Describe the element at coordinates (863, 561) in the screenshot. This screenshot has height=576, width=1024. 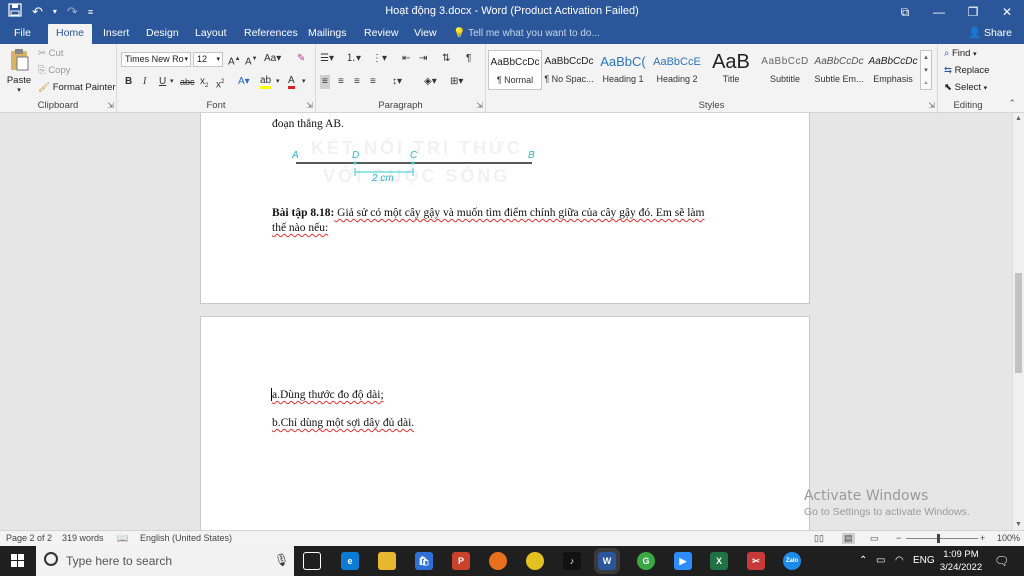
I see `show-hidden-icons-icon: ⌃` at that location.